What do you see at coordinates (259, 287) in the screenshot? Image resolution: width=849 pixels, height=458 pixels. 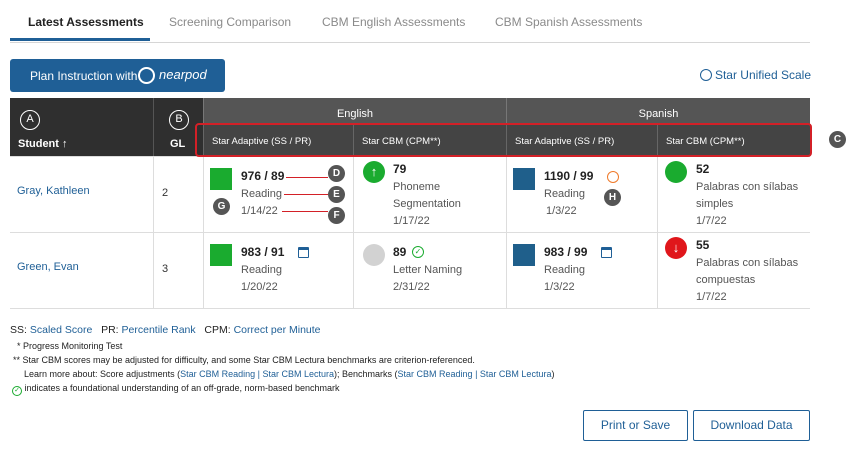 I see `adaptive-date: 1/20/22` at bounding box center [259, 287].